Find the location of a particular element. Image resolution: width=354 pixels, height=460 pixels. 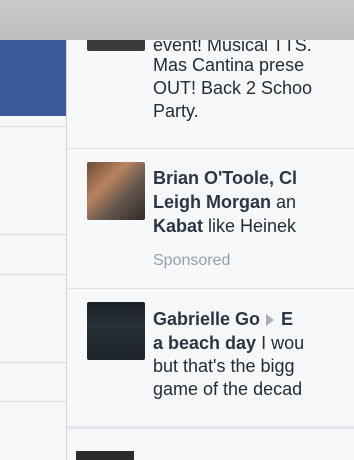

friend-name: Leigh Morgan is located at coordinates (212, 202).